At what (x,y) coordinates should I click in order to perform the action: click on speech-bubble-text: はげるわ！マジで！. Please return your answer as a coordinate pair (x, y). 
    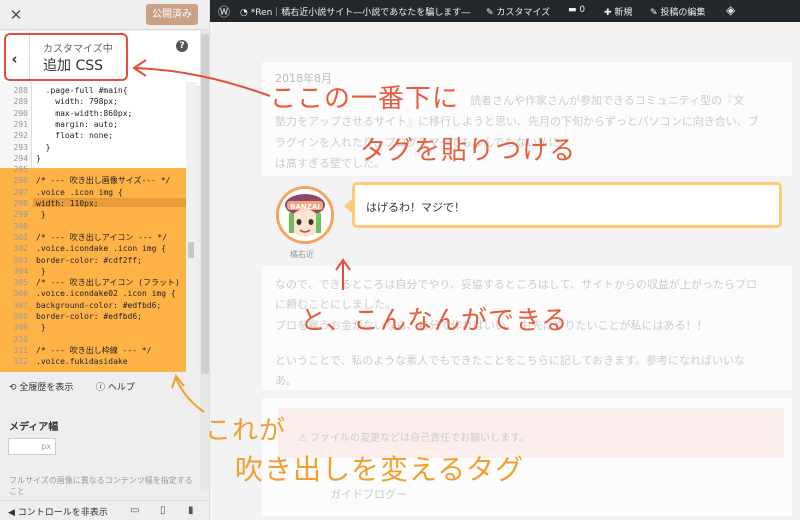
    Looking at the image, I should click on (415, 207).